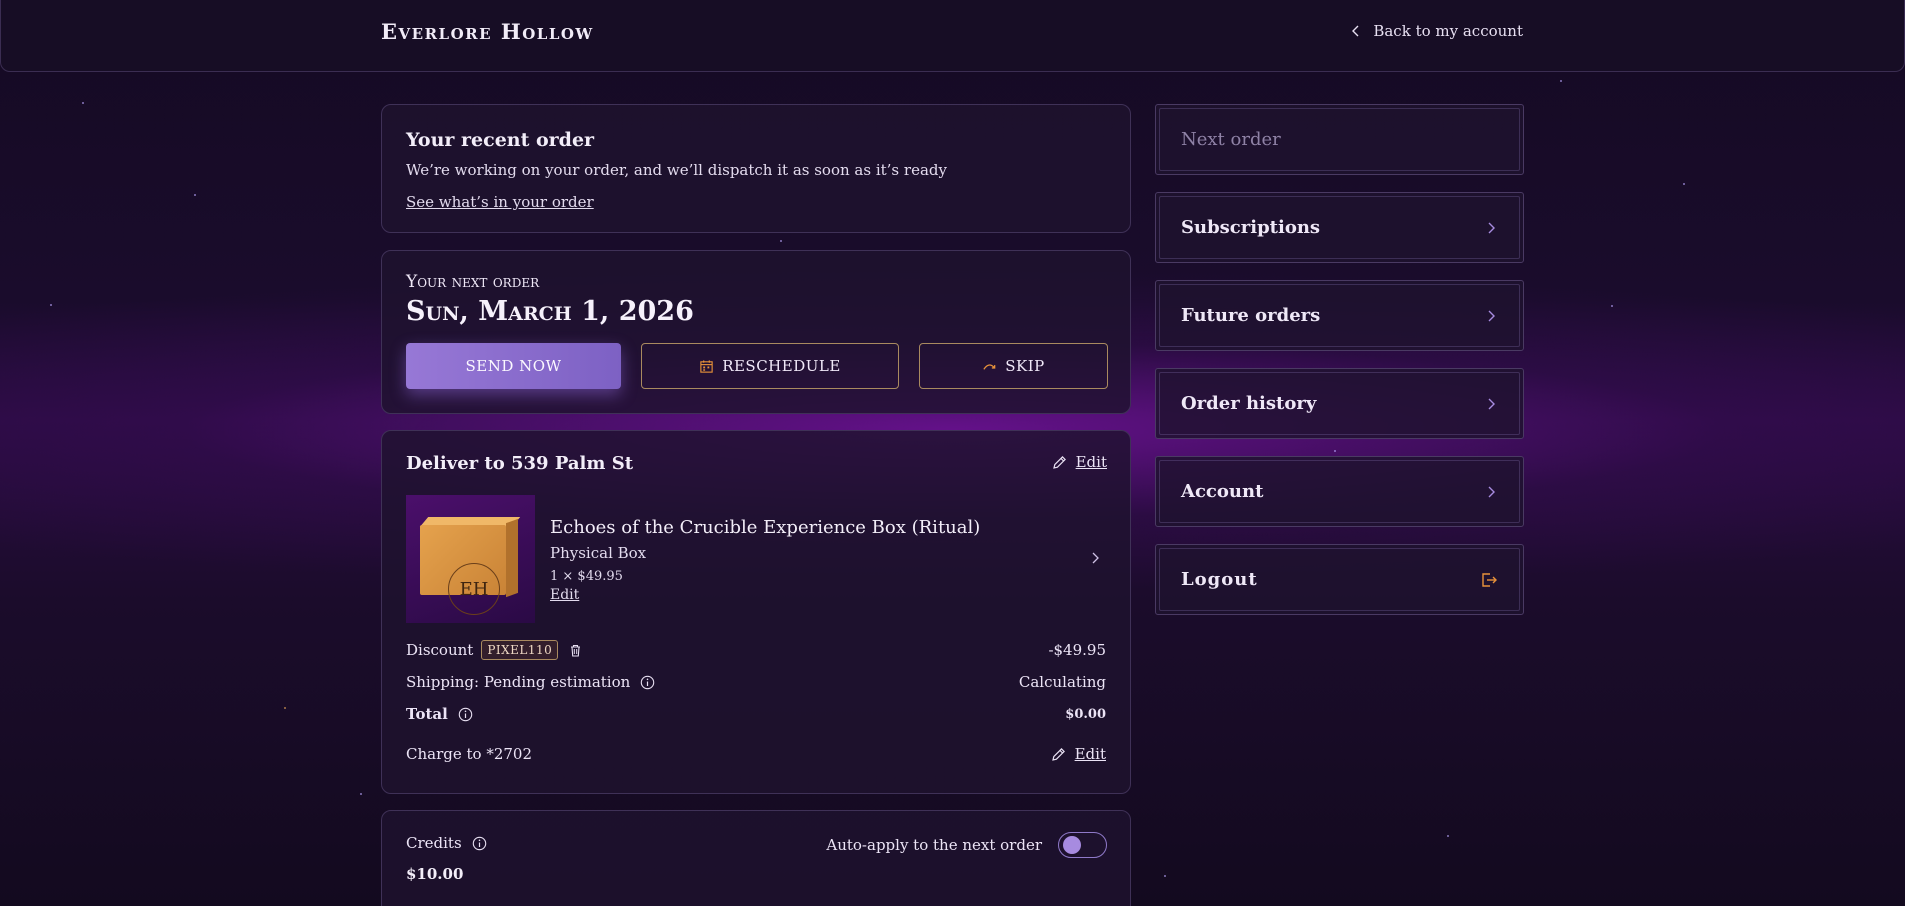 This screenshot has height=906, width=1905. What do you see at coordinates (934, 845) in the screenshot?
I see `auto-apply-label: Auto-apply to the next order` at bounding box center [934, 845].